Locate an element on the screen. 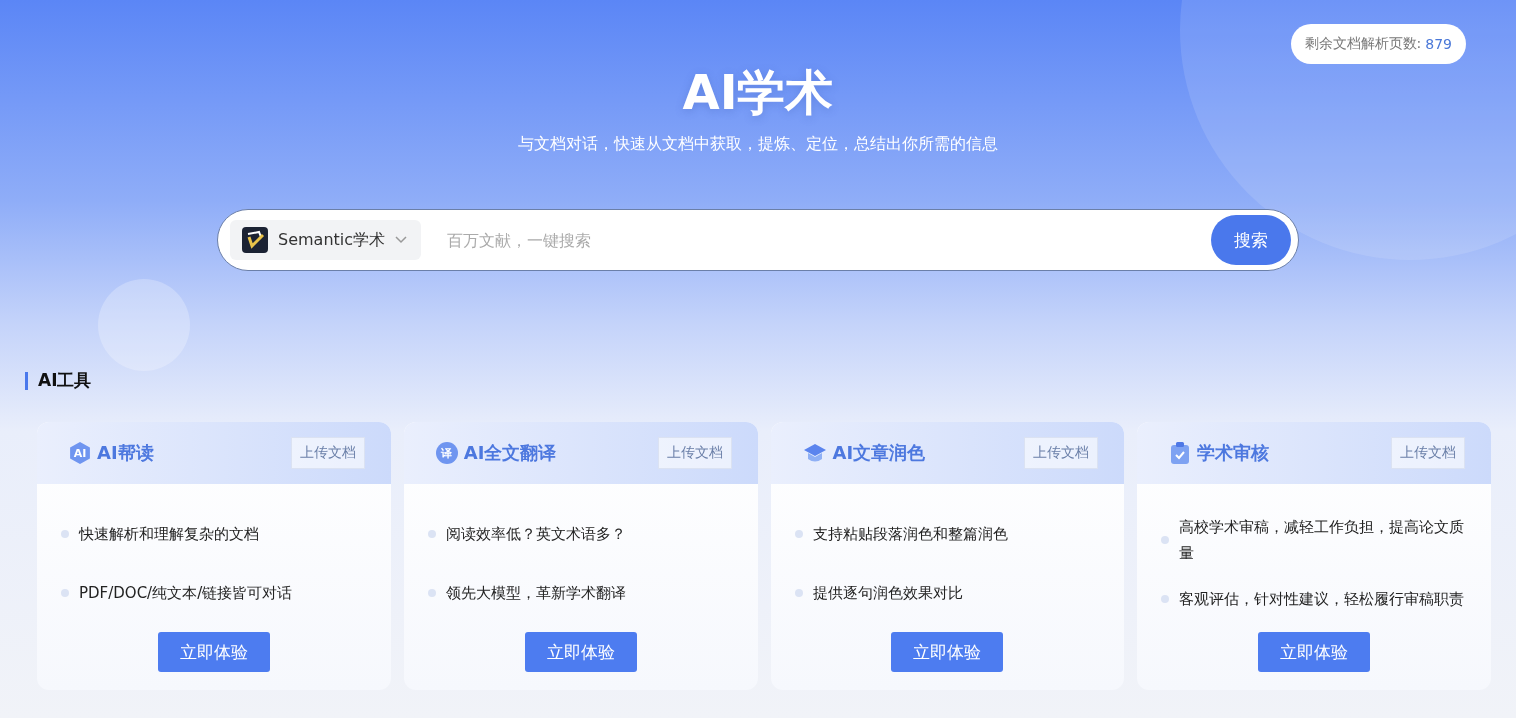 Image resolution: width=1516 pixels, height=718 pixels. graduation-cap-icon is located at coordinates (814, 453).